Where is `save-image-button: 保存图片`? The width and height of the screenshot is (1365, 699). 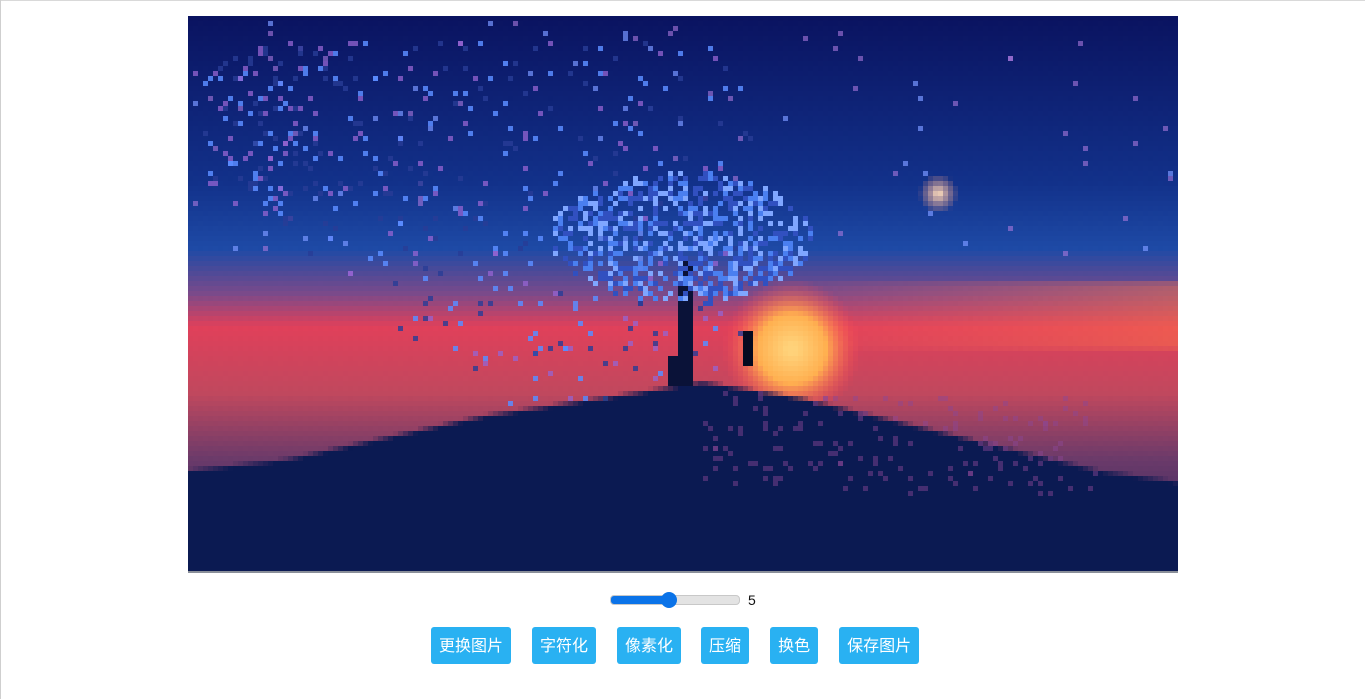
save-image-button: 保存图片 is located at coordinates (879, 645).